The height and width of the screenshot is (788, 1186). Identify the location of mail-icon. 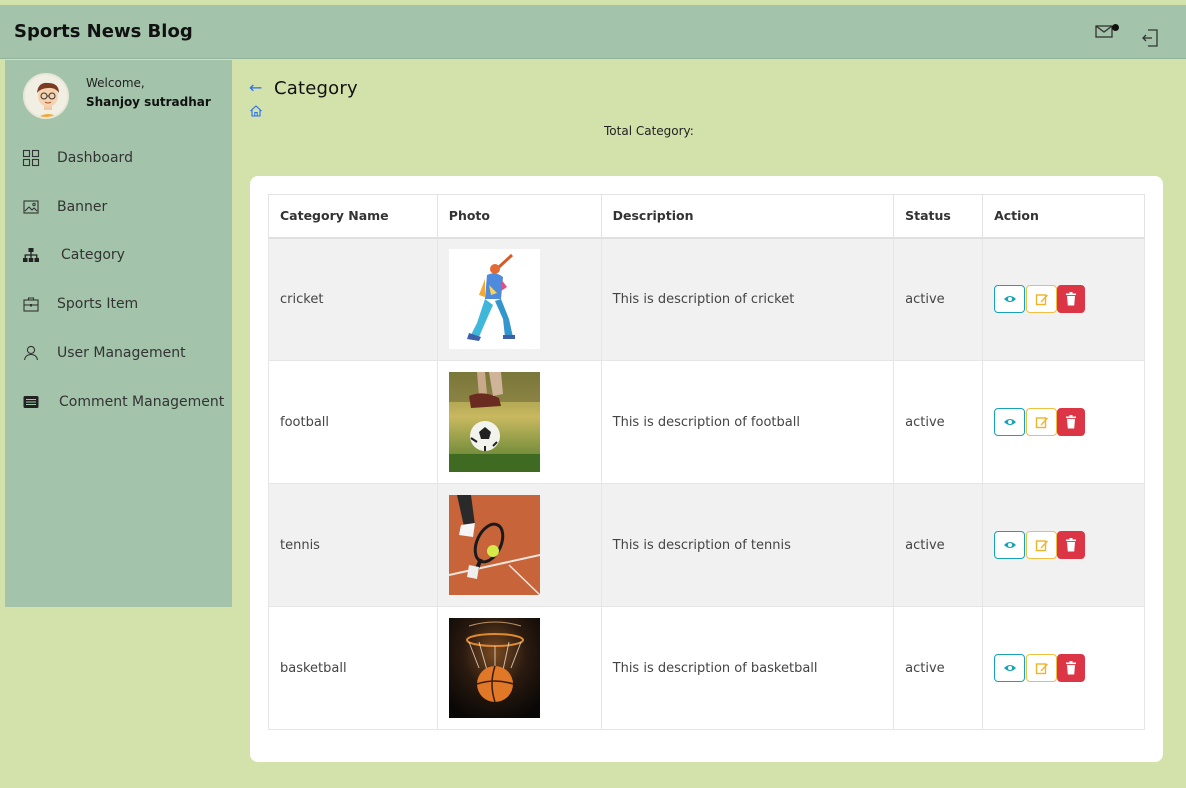
(1104, 31).